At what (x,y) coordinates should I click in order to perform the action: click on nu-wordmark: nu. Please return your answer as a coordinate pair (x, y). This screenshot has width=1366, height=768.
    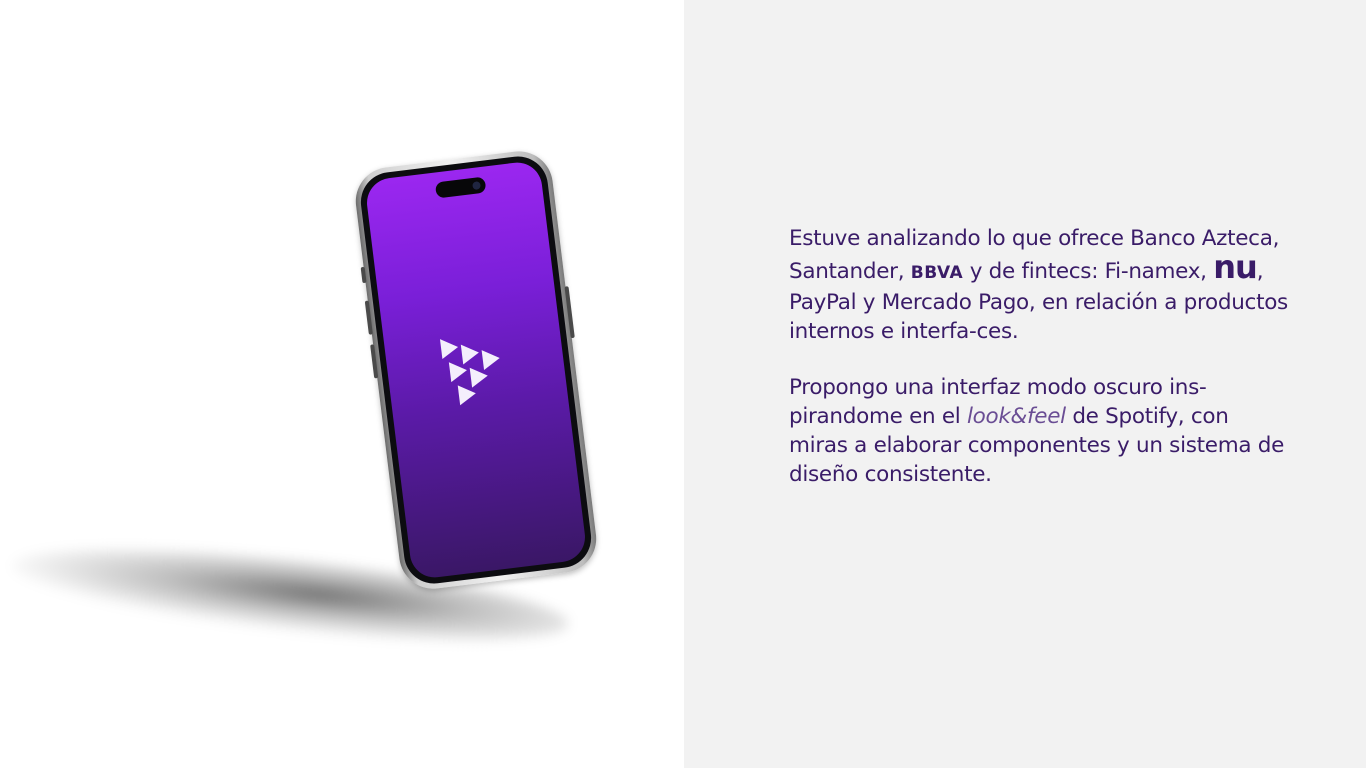
    Looking at the image, I should click on (1235, 267).